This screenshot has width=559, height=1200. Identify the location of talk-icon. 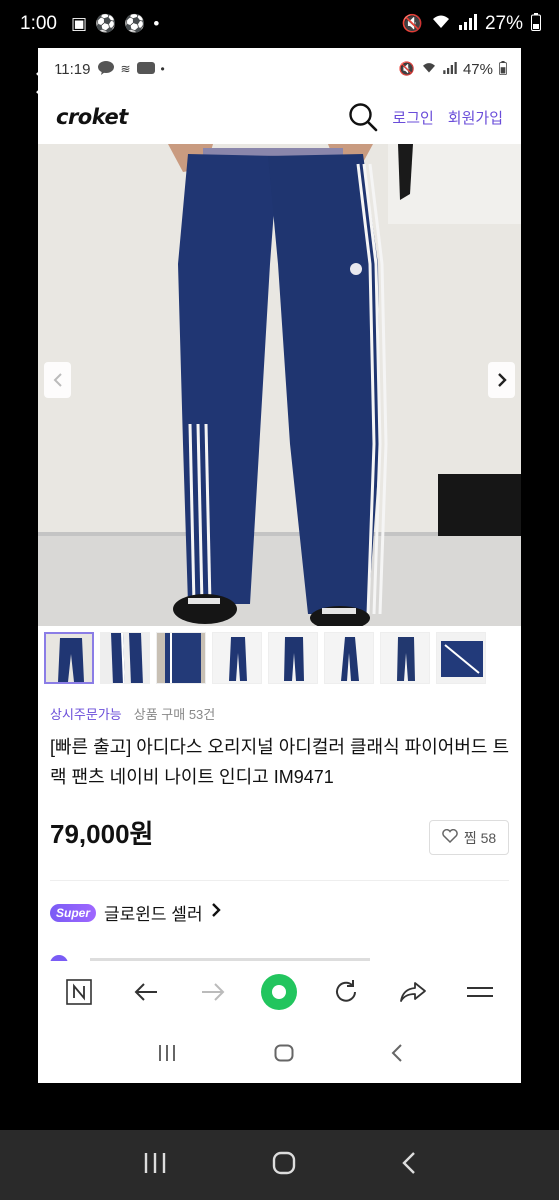
(106, 69).